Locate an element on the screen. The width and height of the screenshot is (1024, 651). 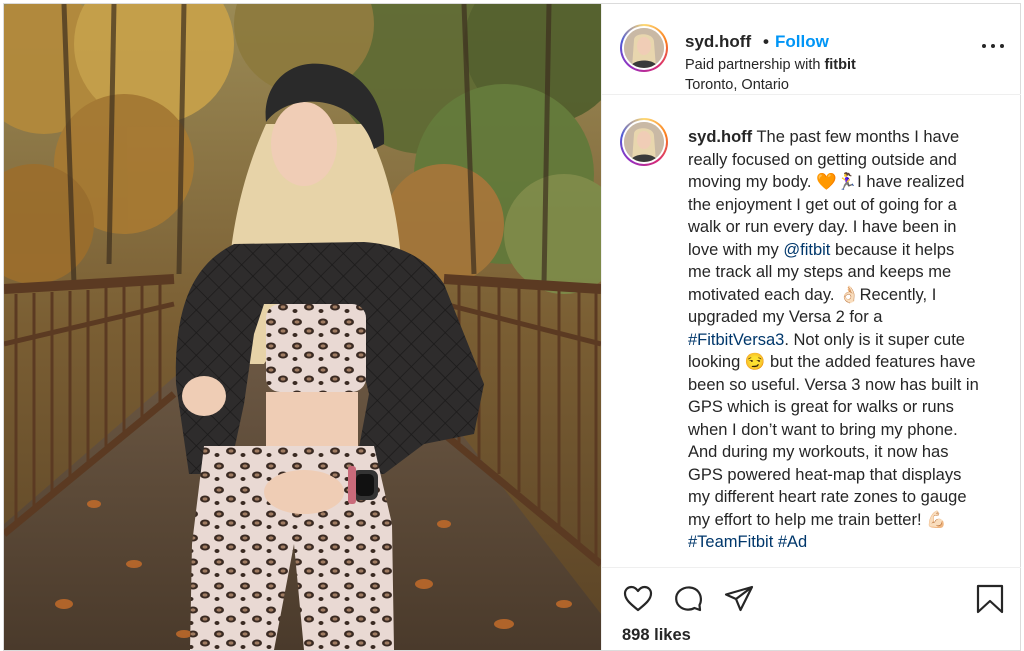
caption-text: The past few months I have is located at coordinates (856, 137).